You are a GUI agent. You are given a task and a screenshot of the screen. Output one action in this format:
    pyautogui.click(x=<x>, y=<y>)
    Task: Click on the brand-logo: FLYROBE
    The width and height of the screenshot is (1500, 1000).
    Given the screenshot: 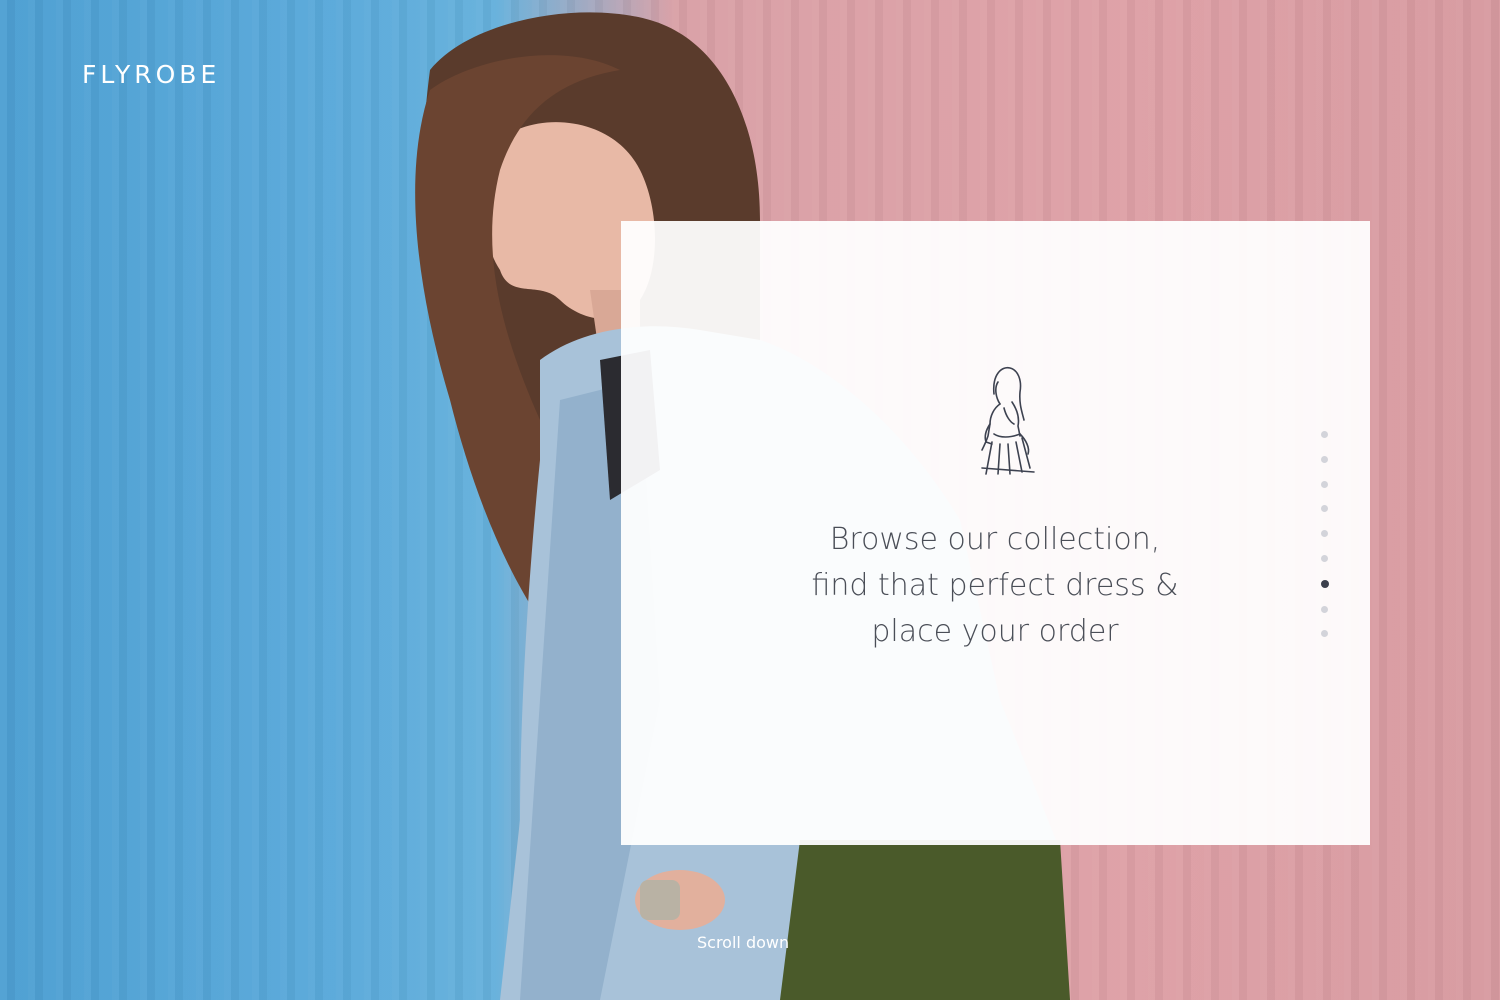 What is the action you would take?
    pyautogui.click(x=151, y=74)
    